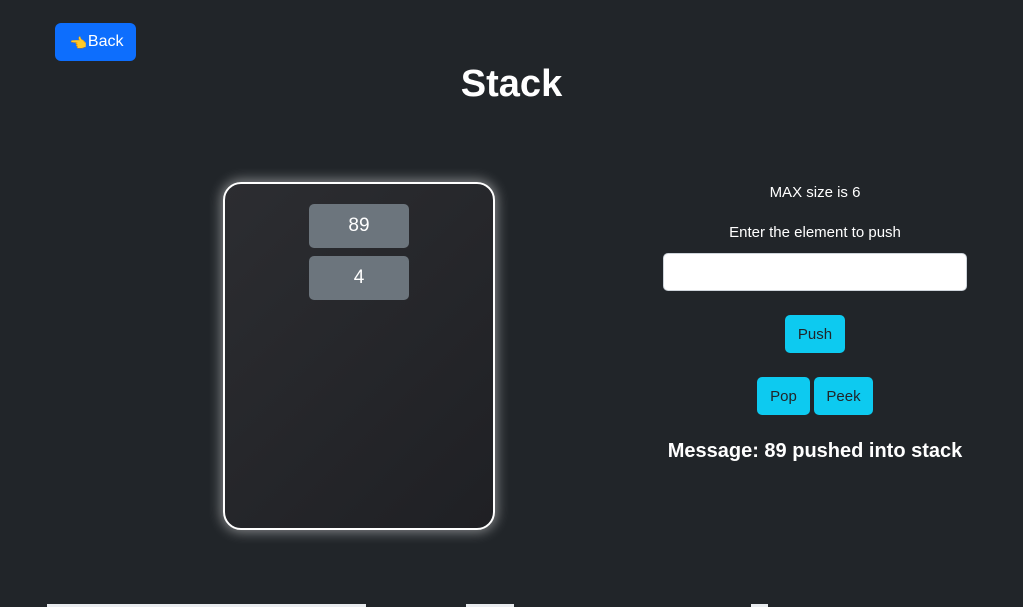  I want to click on hand-pointing-left-icon: 👈, so click(78, 42).